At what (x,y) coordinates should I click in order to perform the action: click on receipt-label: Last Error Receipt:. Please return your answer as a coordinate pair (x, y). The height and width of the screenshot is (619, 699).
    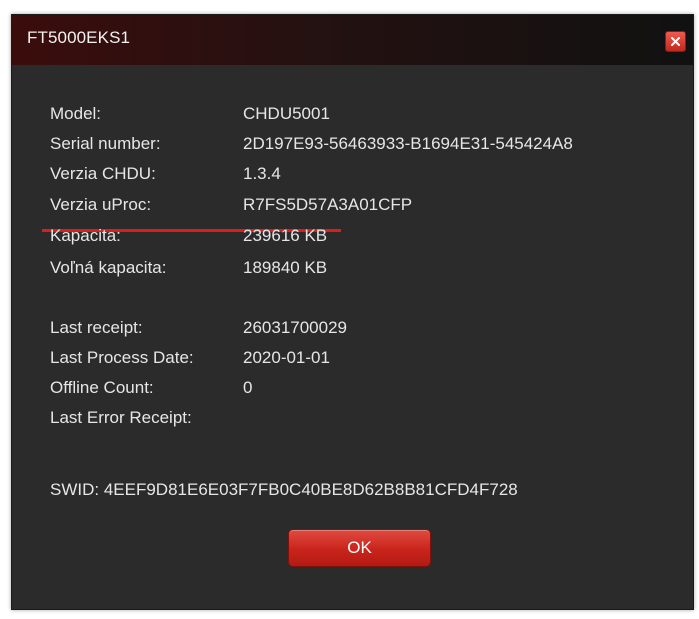
    Looking at the image, I should click on (121, 417).